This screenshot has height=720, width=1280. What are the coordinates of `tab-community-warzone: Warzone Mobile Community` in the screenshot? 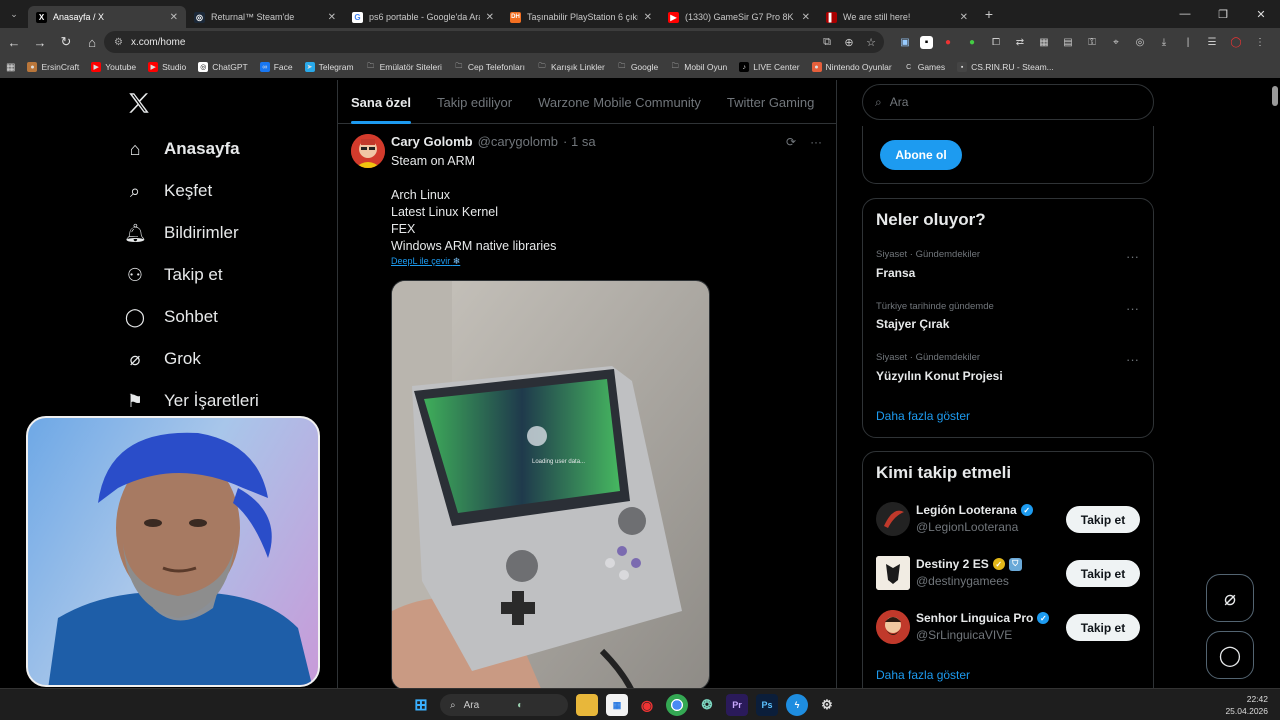 It's located at (619, 102).